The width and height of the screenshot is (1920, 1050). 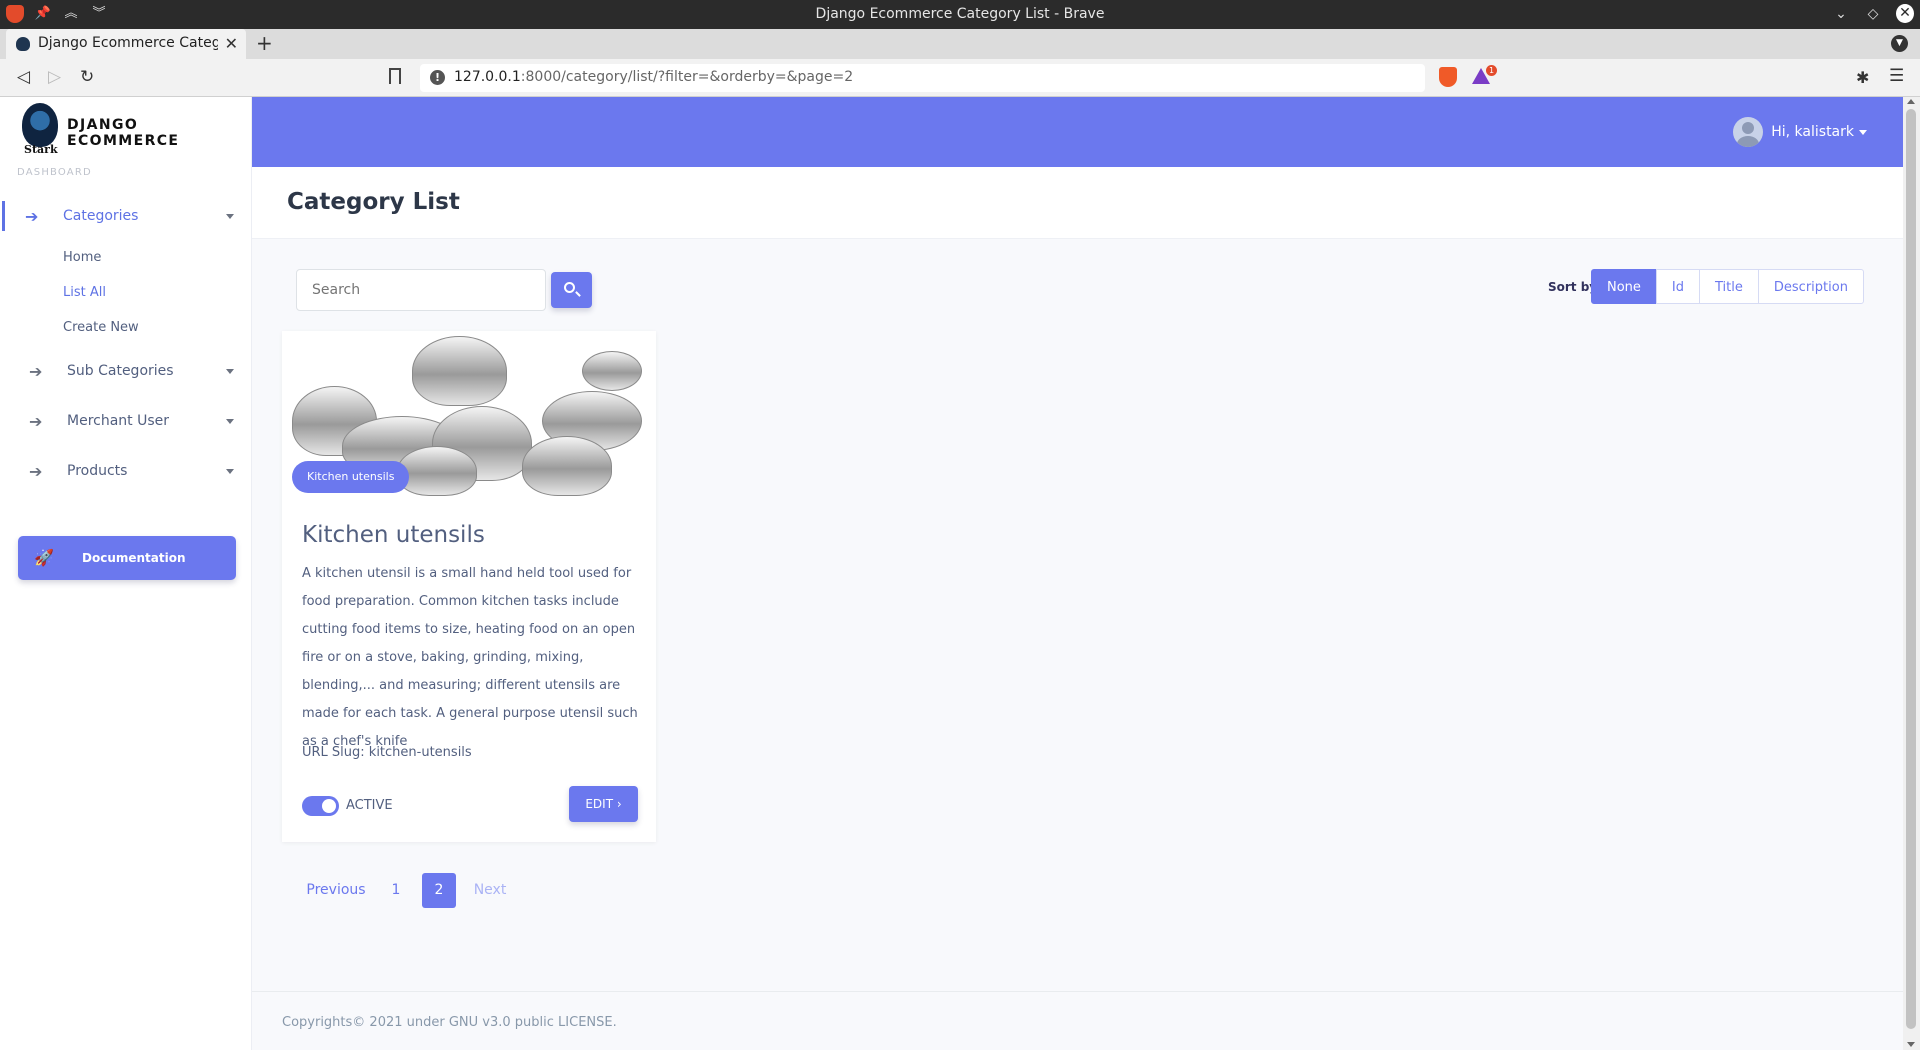 I want to click on sidebar-item-categories: ➔ Categories, so click(x=126, y=217).